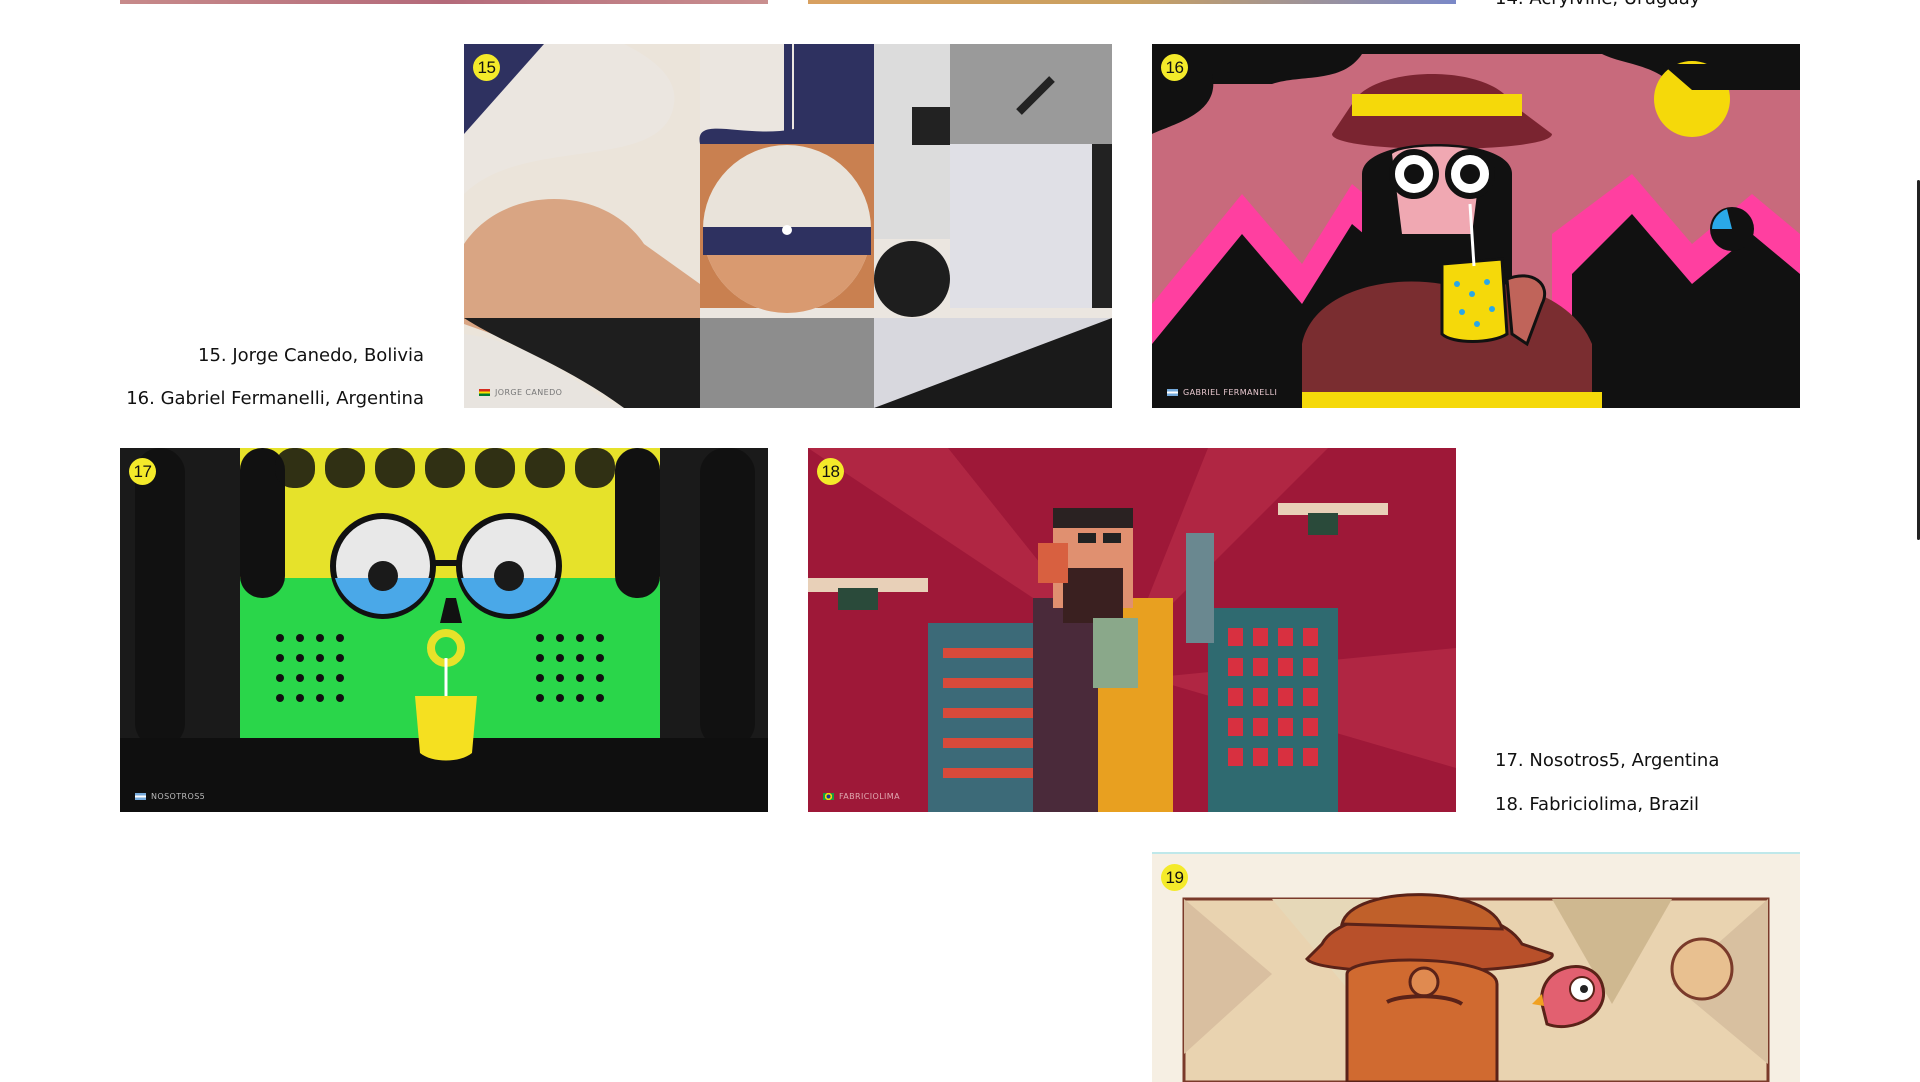 The height and width of the screenshot is (1082, 1920). I want to click on artwork-number-badge: 16, so click(1174, 67).